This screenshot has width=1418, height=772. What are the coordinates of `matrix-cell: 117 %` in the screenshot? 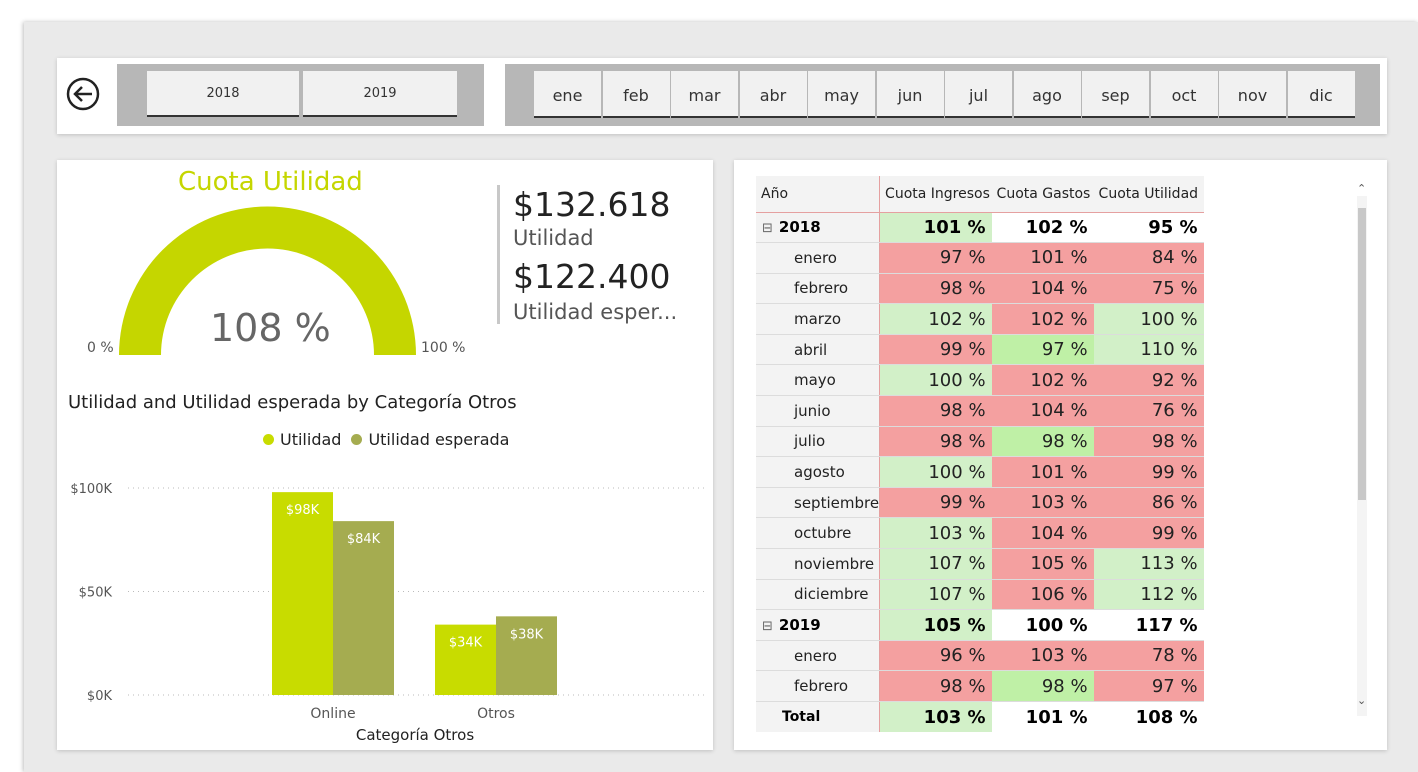 It's located at (1148, 625).